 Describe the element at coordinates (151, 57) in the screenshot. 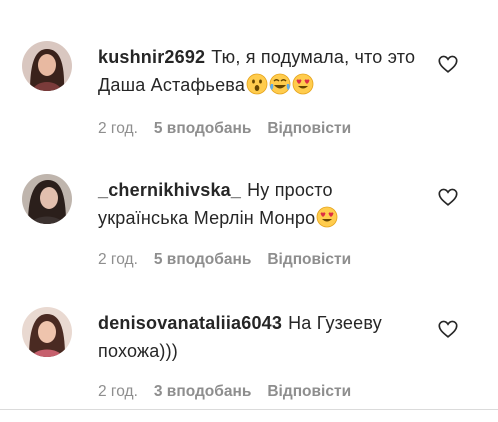

I see `comment-username: kushnir2692` at that location.